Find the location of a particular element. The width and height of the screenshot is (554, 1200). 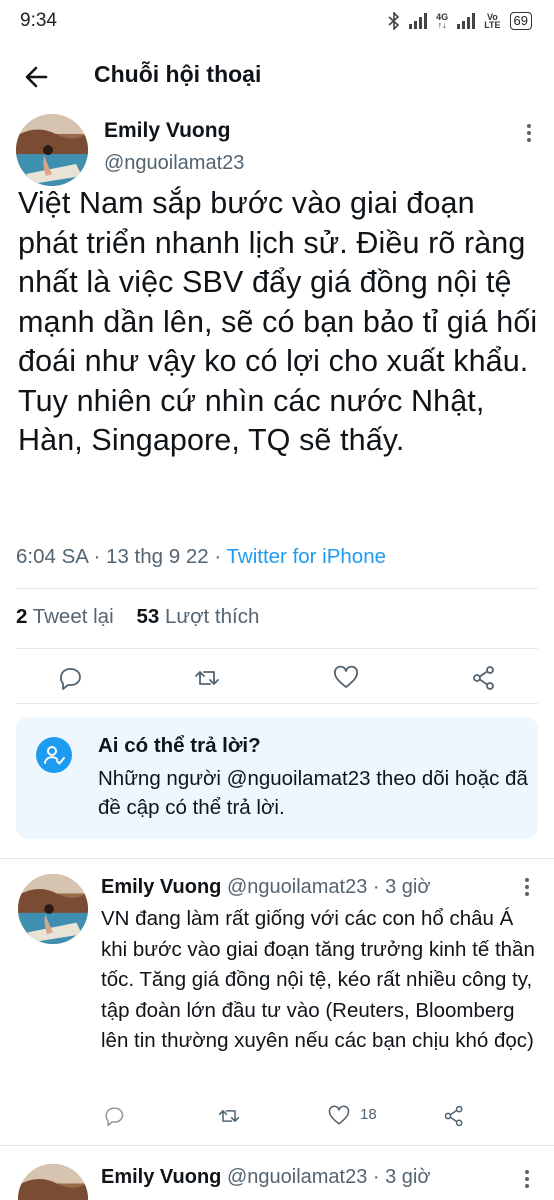

signal-icon is located at coordinates (418, 21).